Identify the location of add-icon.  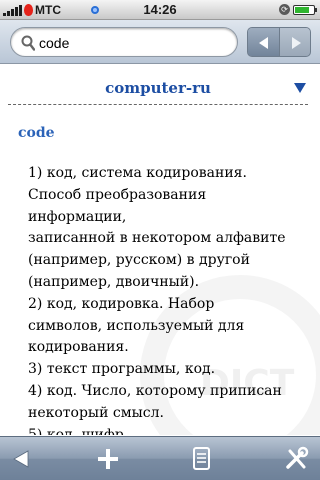
(108, 459).